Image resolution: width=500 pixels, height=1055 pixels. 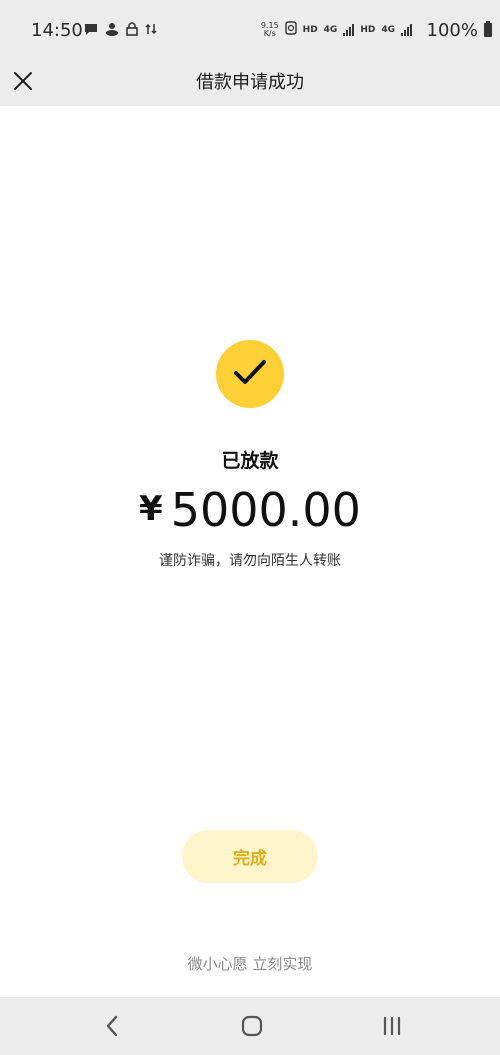 What do you see at coordinates (368, 29) in the screenshot?
I see `hd-badge-2: HD` at bounding box center [368, 29].